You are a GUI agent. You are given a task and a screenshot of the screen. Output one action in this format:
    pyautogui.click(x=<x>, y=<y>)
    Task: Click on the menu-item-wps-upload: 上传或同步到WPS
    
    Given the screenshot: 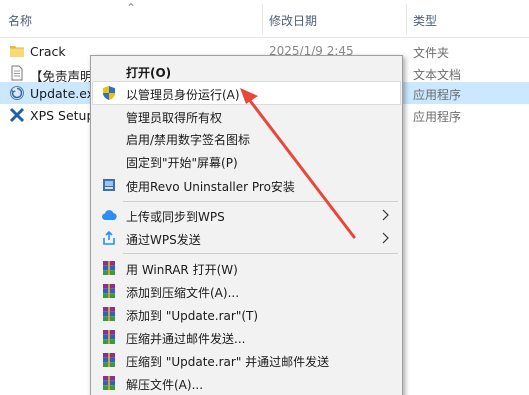 What is the action you would take?
    pyautogui.click(x=246, y=215)
    